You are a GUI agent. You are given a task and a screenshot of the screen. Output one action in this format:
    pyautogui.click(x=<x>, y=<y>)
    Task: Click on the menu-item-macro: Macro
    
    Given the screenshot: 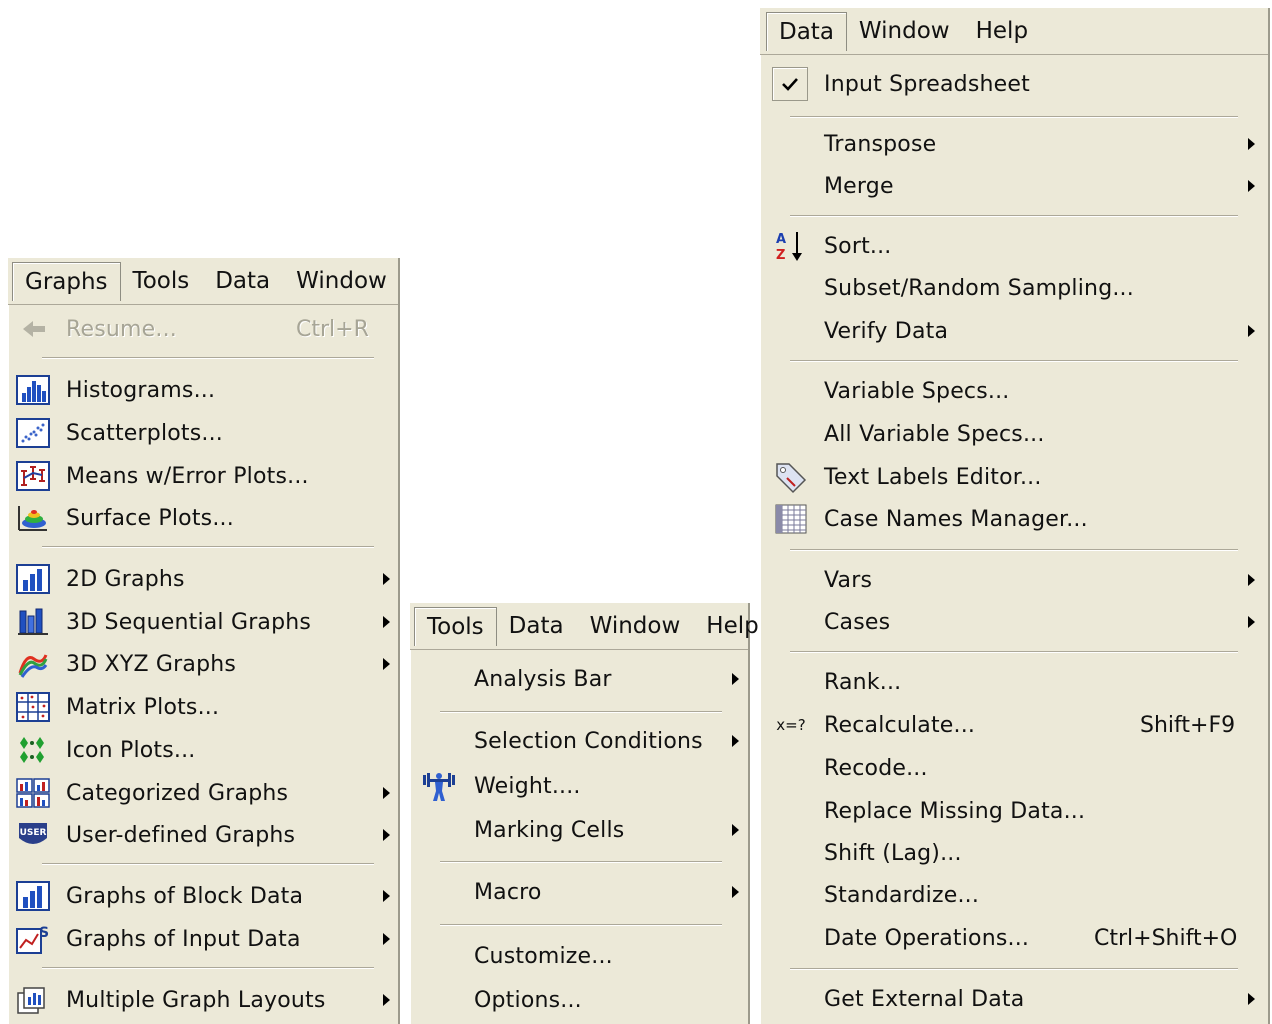 What is the action you would take?
    pyautogui.click(x=579, y=892)
    